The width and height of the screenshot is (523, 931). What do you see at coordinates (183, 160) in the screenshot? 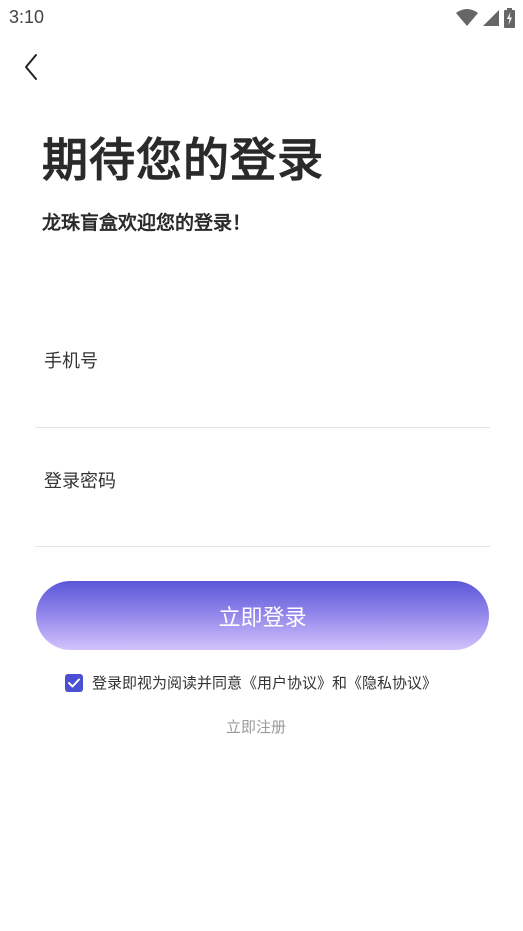
I see `page-title: 期待您的登录` at bounding box center [183, 160].